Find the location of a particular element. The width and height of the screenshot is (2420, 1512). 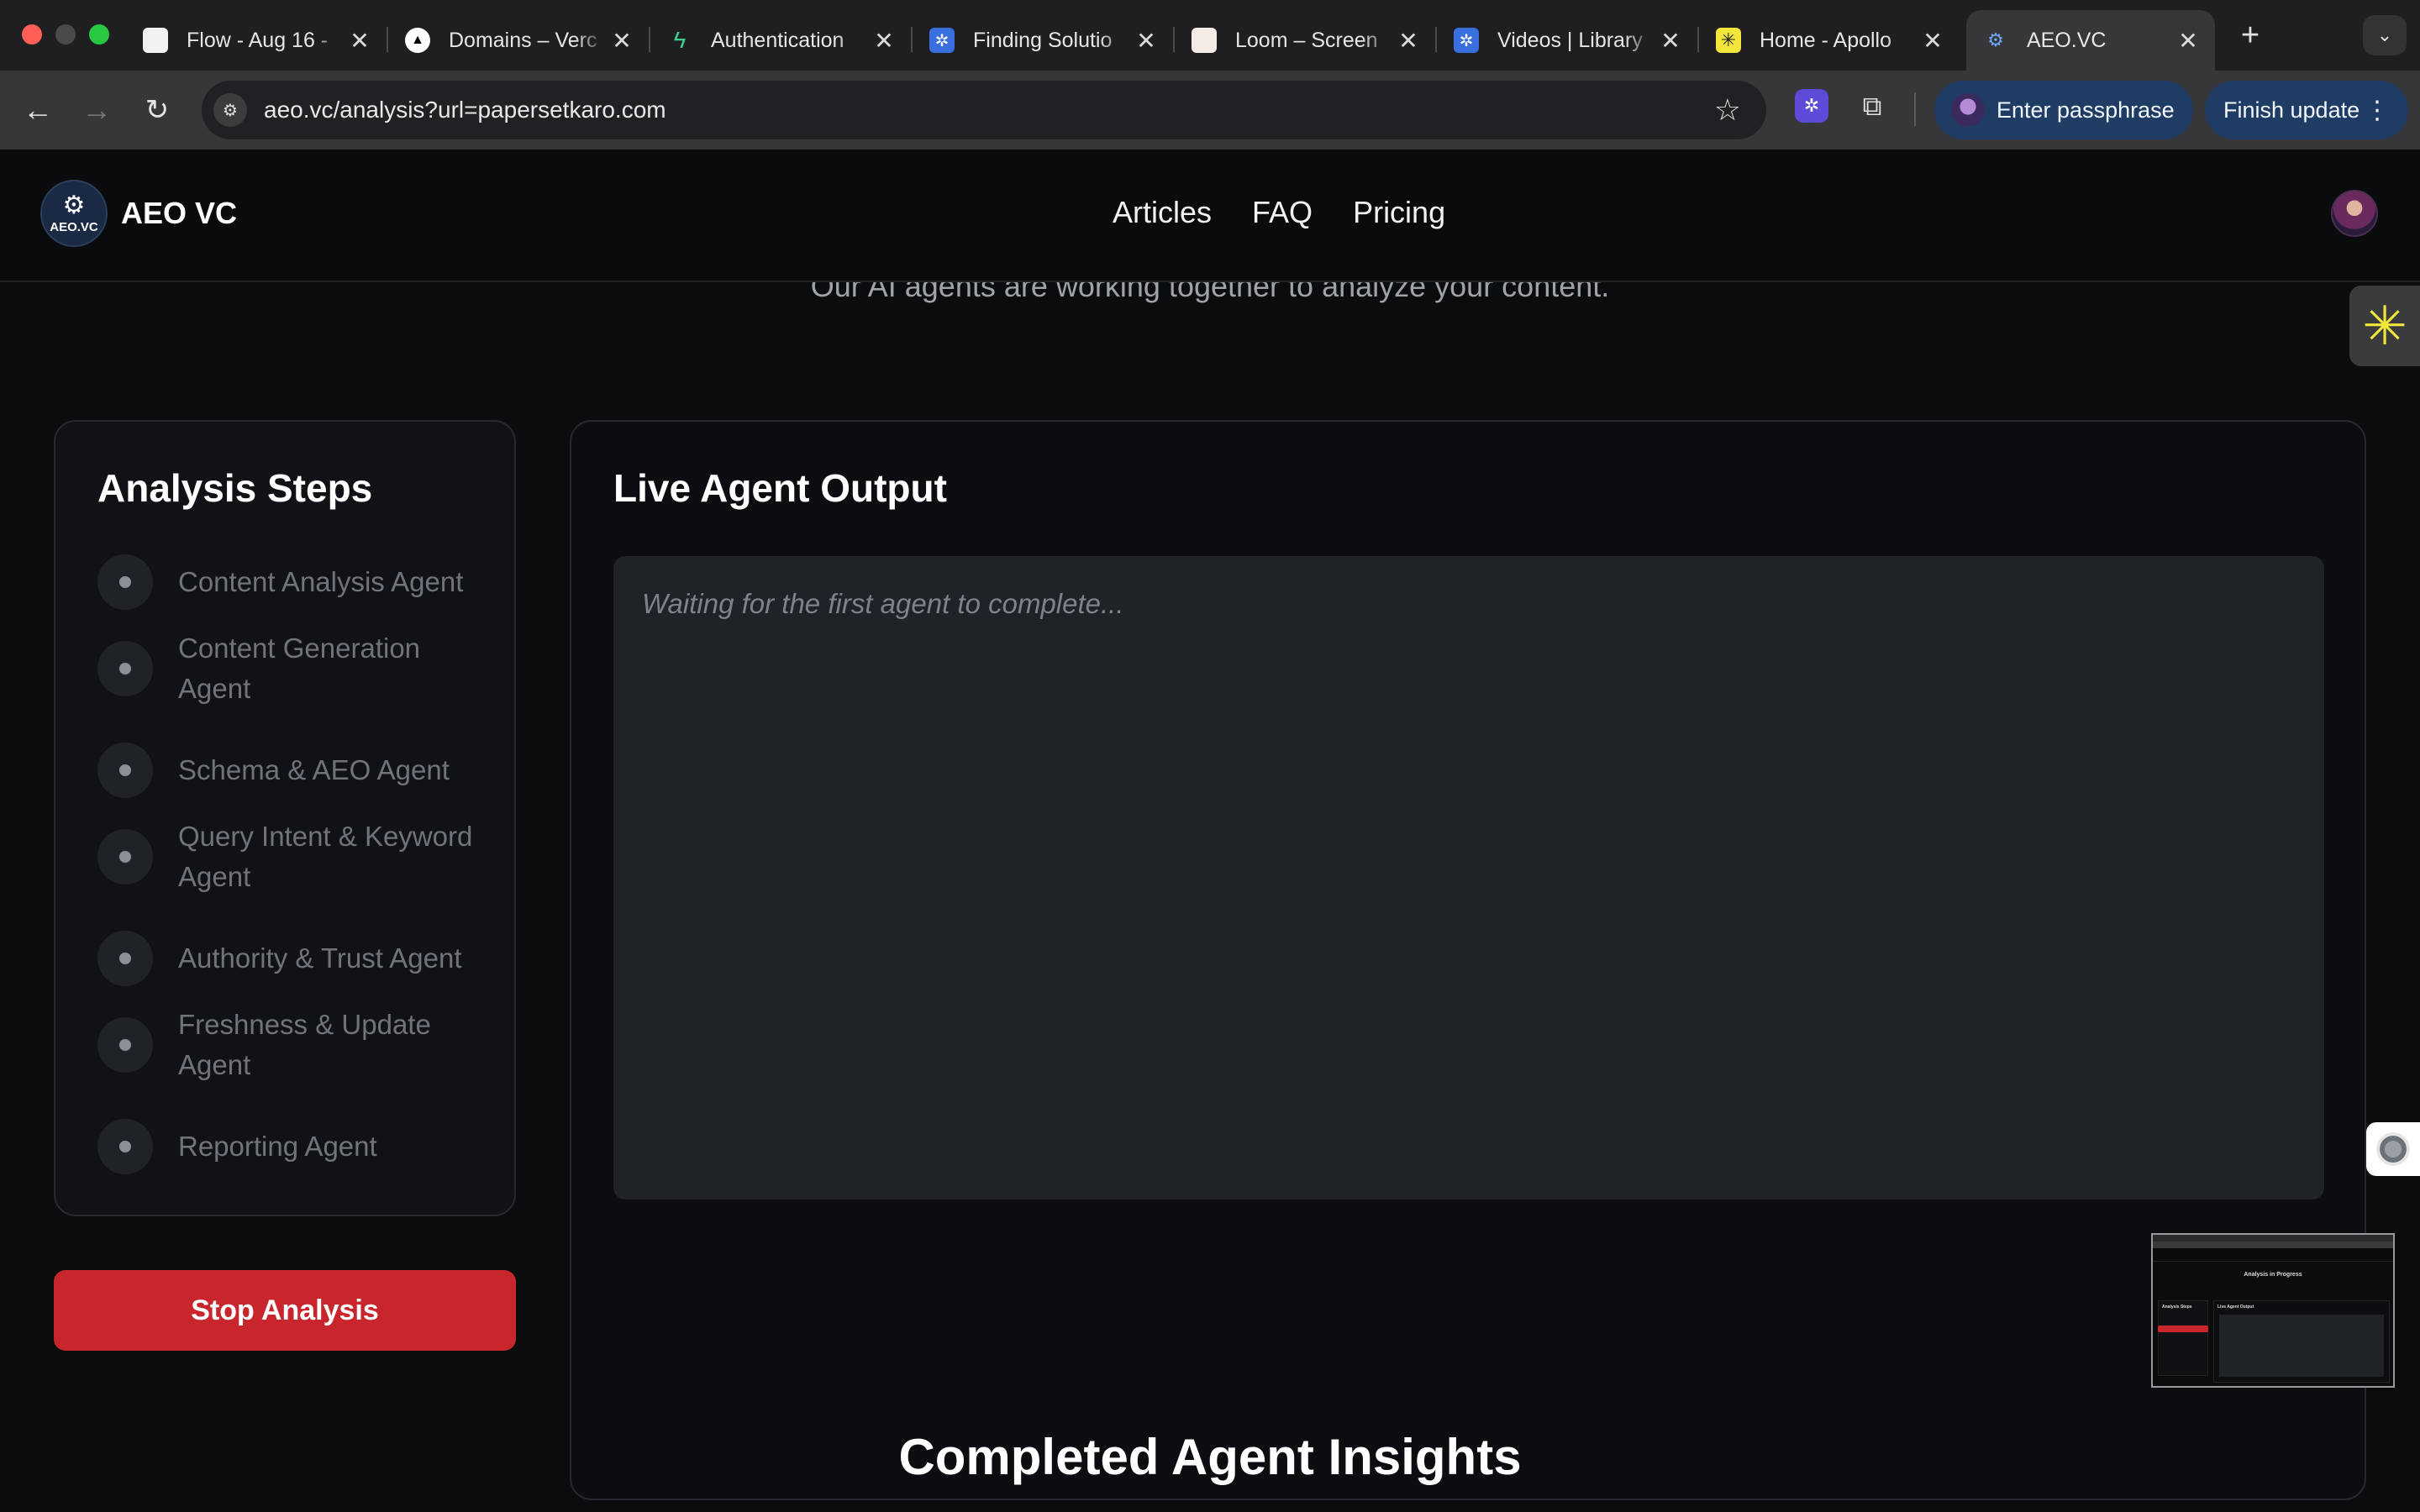

tab-label: Flow - Aug 16 - is located at coordinates (258, 40).